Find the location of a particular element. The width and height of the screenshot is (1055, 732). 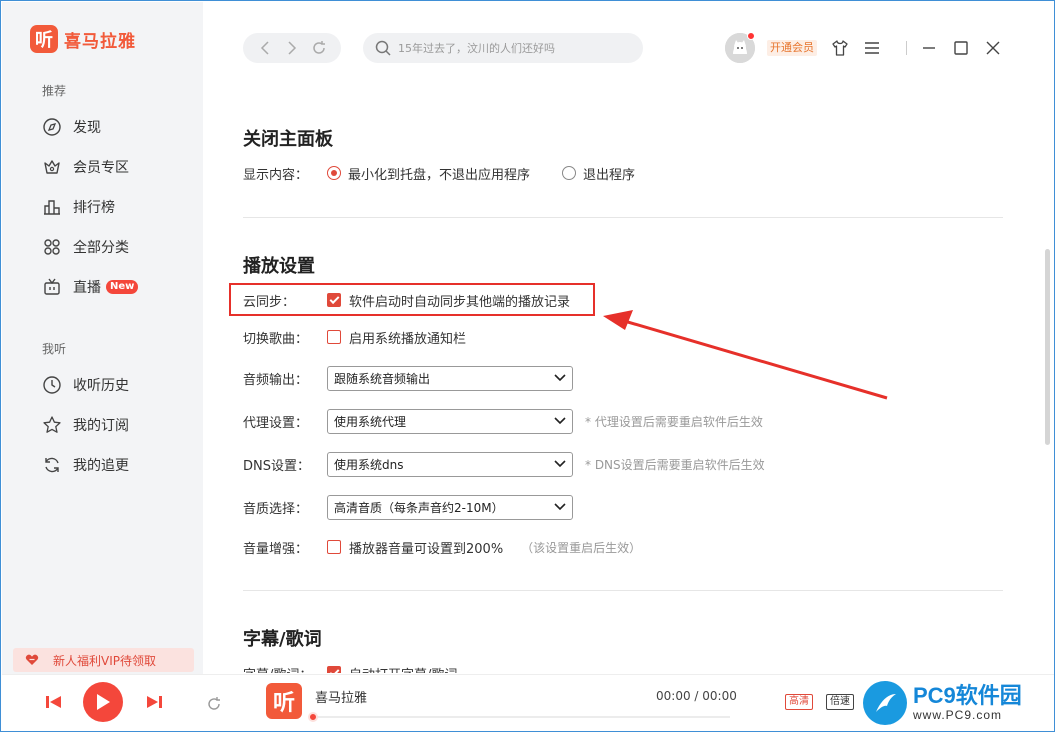

dns-label: DNS设置： is located at coordinates (276, 466).